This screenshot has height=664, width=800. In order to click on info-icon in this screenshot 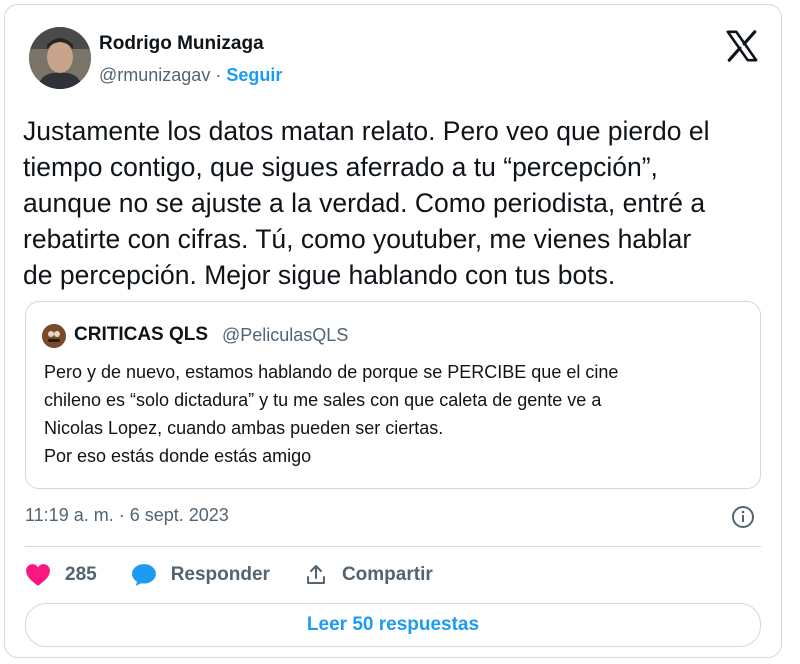, I will do `click(743, 517)`.